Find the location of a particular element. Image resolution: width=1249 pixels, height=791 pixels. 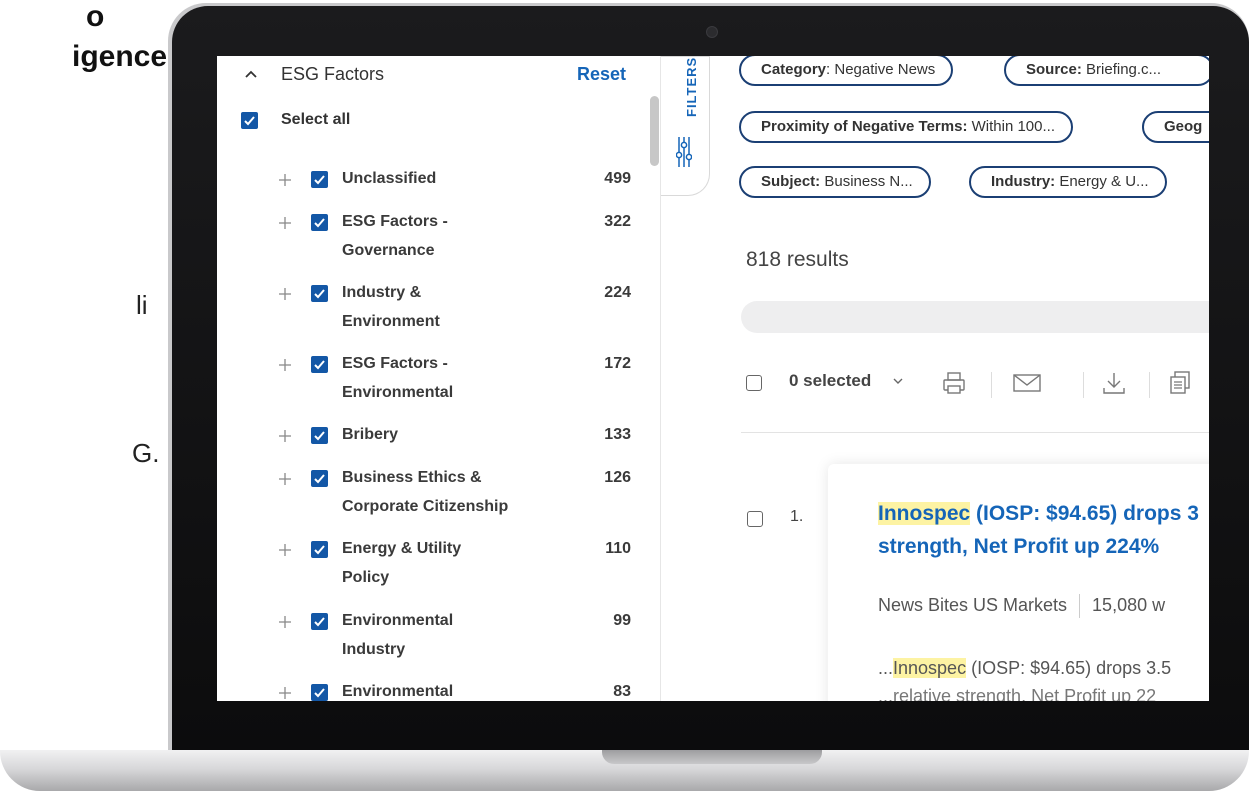

facet-label: Environmental Industry is located at coordinates (398, 635).